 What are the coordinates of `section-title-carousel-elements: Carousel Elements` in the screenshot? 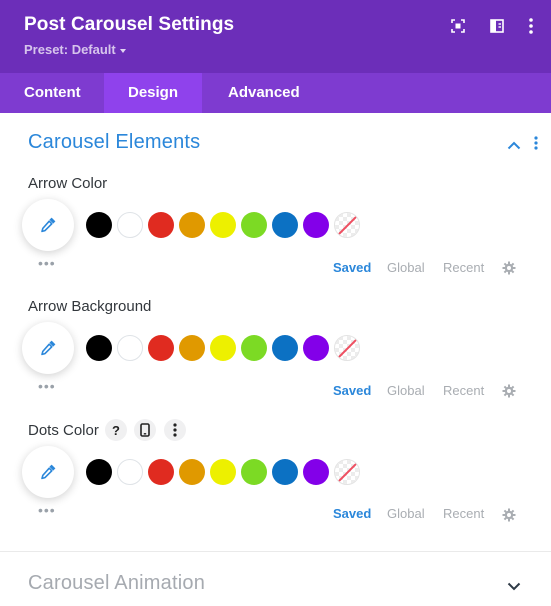 It's located at (114, 142).